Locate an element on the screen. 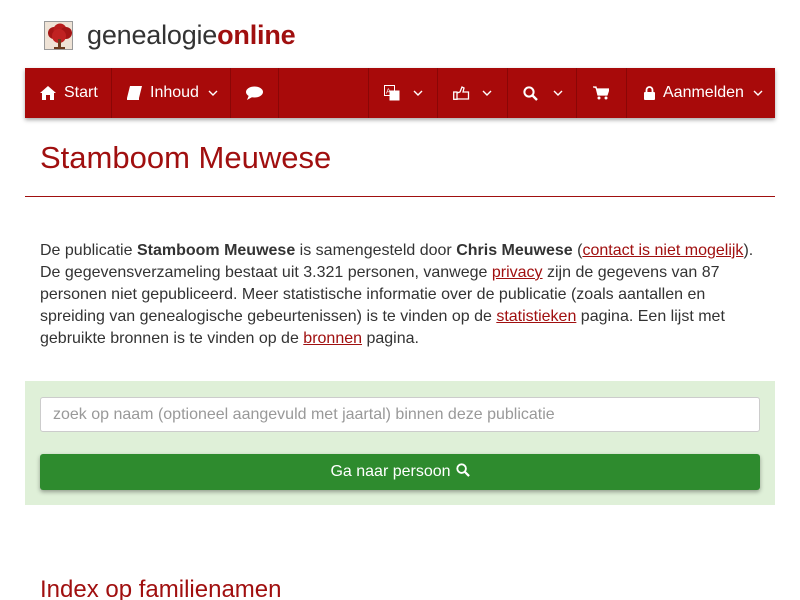 This screenshot has height=600, width=800. statistics-link: statistieken is located at coordinates (536, 316).